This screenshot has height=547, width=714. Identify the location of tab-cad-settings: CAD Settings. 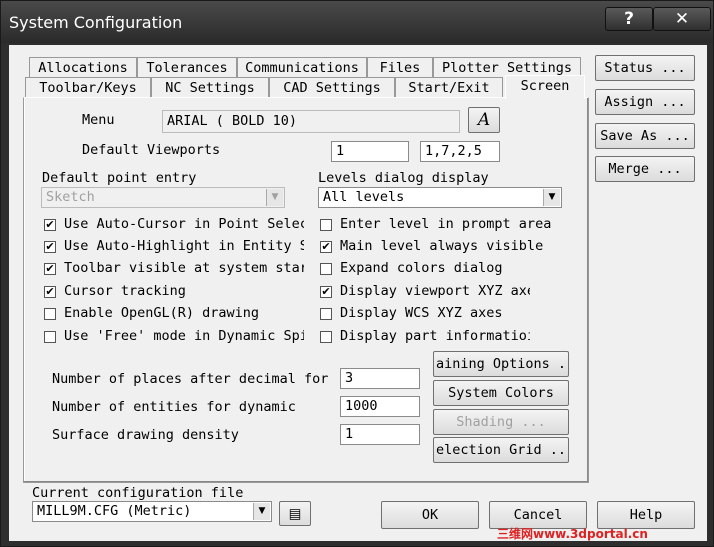
(332, 87).